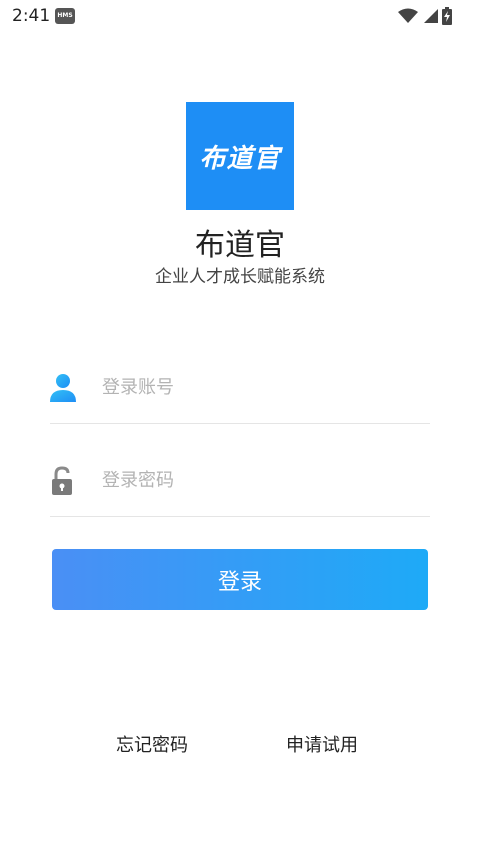  I want to click on hms-badge: HMS, so click(65, 16).